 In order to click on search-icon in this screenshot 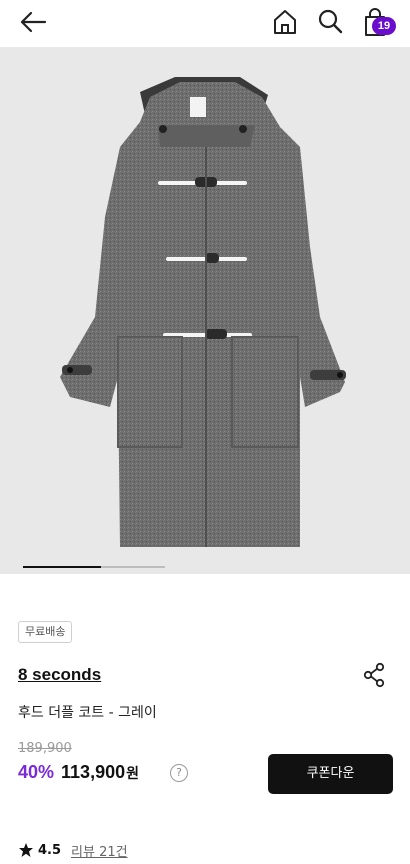, I will do `click(330, 21)`.